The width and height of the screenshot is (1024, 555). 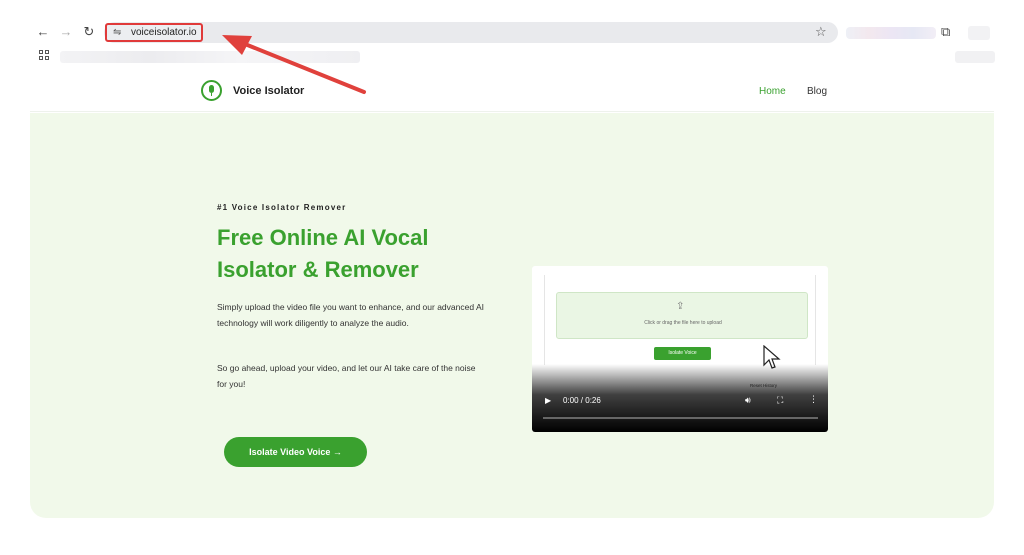 What do you see at coordinates (282, 207) in the screenshot?
I see `hero-eyebrow: #1 Voice Isolator Remover` at bounding box center [282, 207].